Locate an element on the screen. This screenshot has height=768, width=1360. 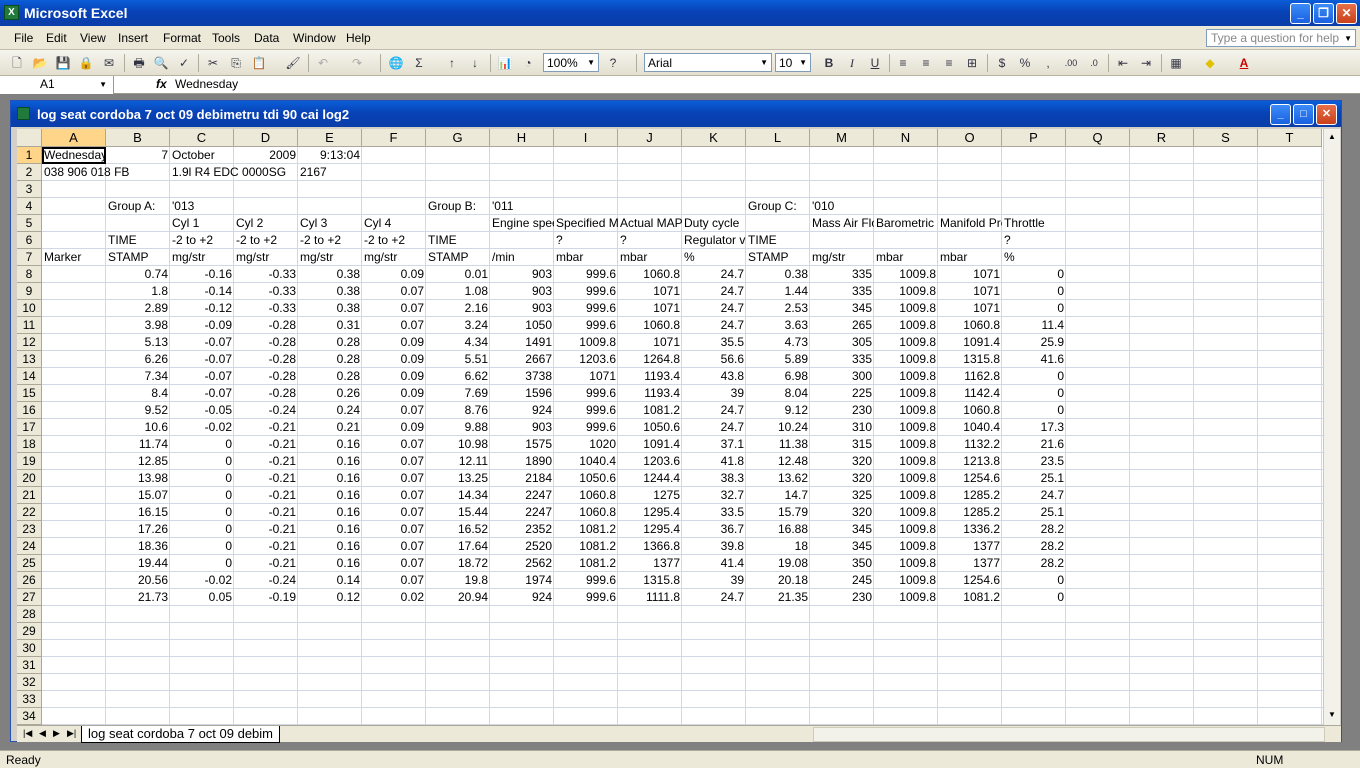
cell: 19.8 is located at coordinates (458, 580).